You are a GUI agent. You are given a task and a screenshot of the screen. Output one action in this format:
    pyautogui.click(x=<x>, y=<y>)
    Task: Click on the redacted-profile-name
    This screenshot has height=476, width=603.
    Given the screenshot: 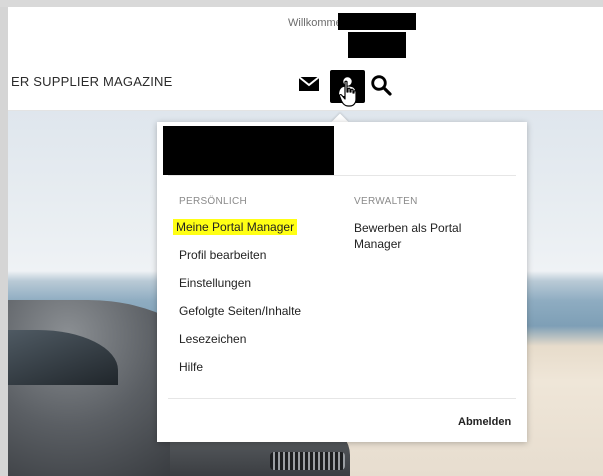 What is the action you would take?
    pyautogui.click(x=248, y=150)
    